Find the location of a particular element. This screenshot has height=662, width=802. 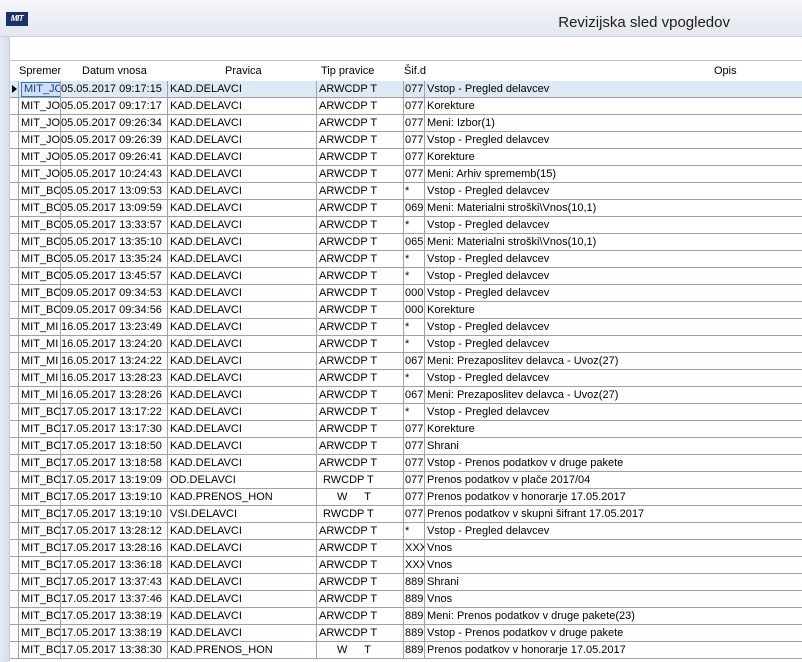

cell-sif: XXX is located at coordinates (414, 548).